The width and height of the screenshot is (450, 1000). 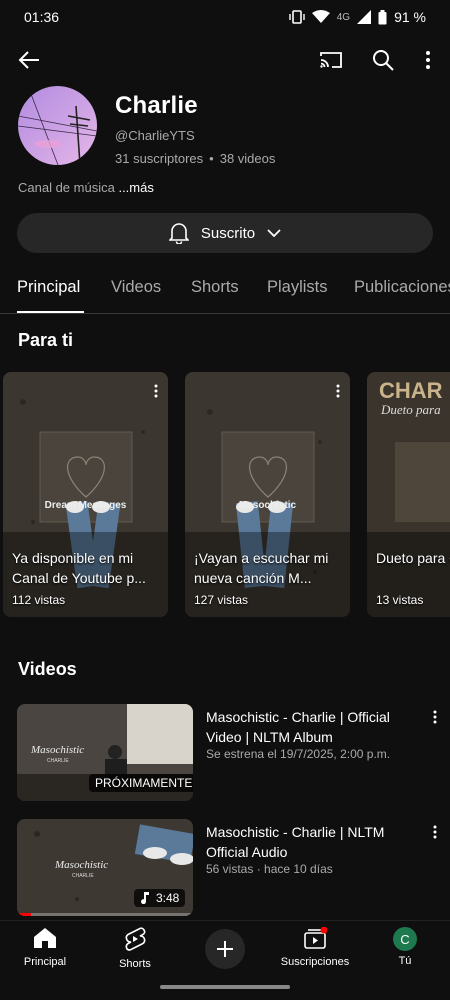 I want to click on plus-icon, so click(x=225, y=949).